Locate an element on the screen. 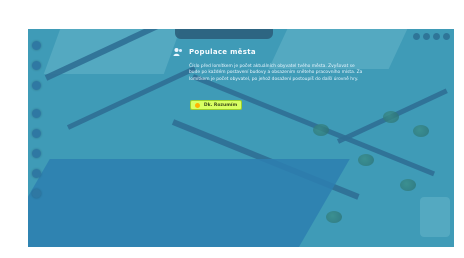 The image size is (464, 258). fullscreen-icon is located at coordinates (446, 36).